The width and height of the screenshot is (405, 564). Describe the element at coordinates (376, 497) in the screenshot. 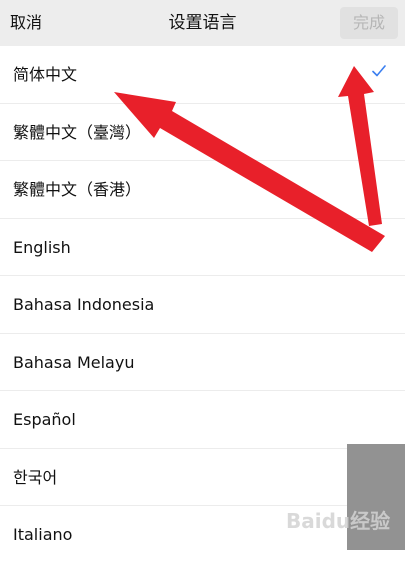

I see `overlay-block` at that location.